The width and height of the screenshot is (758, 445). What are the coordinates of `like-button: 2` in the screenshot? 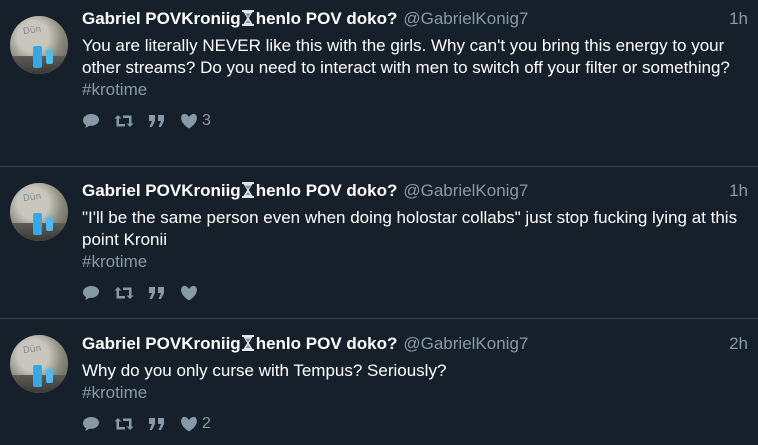 It's located at (195, 424).